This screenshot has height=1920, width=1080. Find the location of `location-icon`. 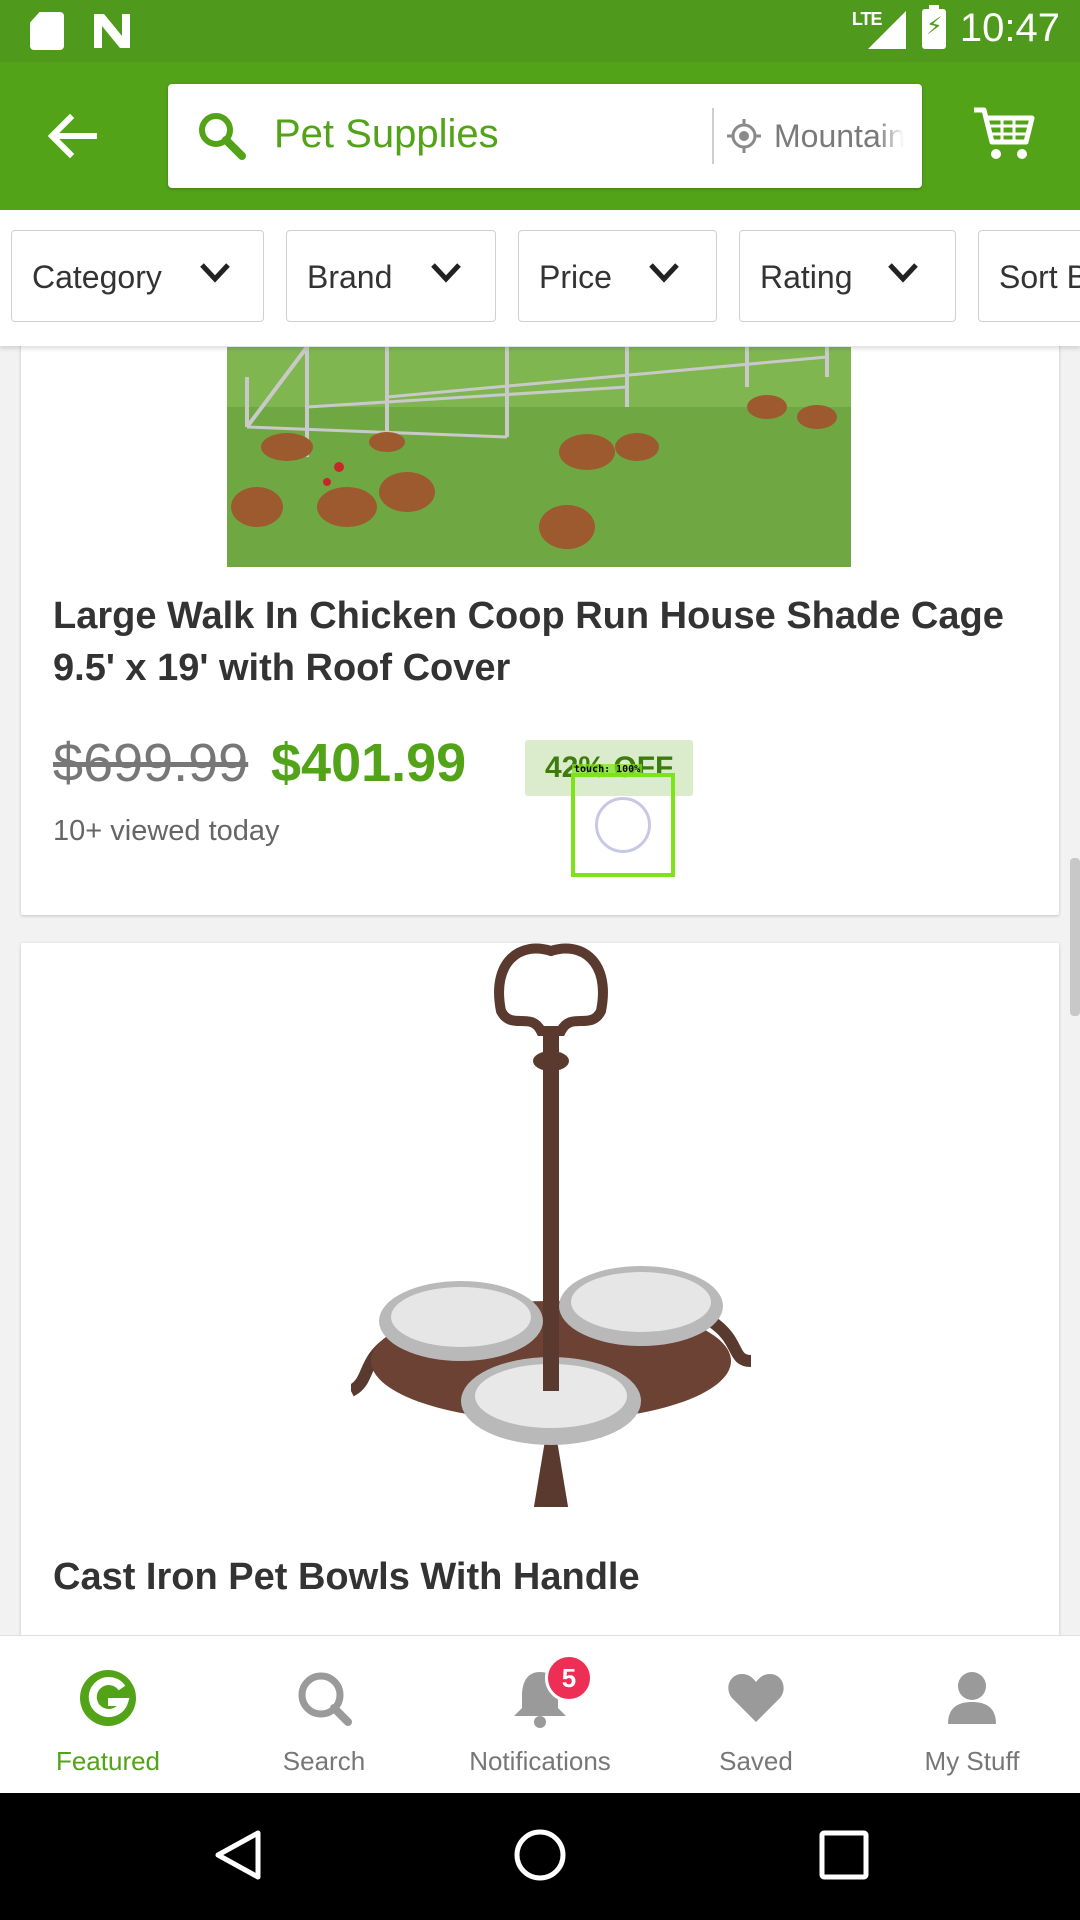

location-icon is located at coordinates (744, 136).